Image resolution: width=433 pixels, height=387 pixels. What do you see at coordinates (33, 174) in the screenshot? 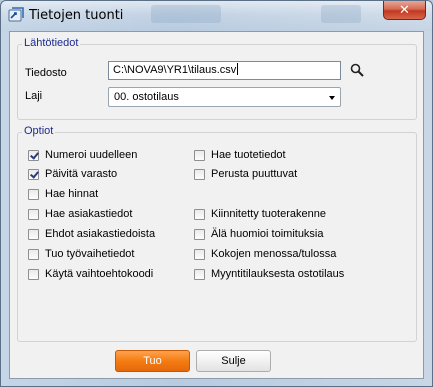
I see `update-stock-checkbox` at bounding box center [33, 174].